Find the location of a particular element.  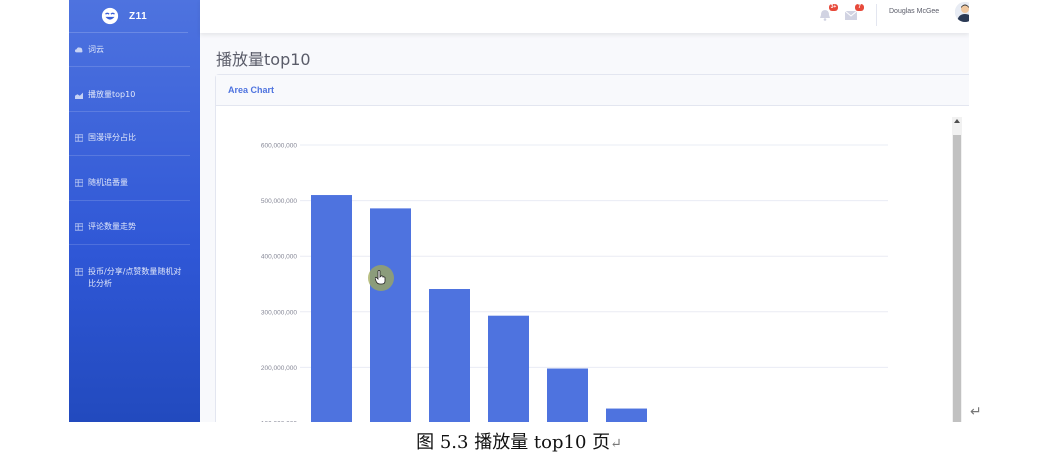

scroll-up-arrow-icon is located at coordinates (957, 121).